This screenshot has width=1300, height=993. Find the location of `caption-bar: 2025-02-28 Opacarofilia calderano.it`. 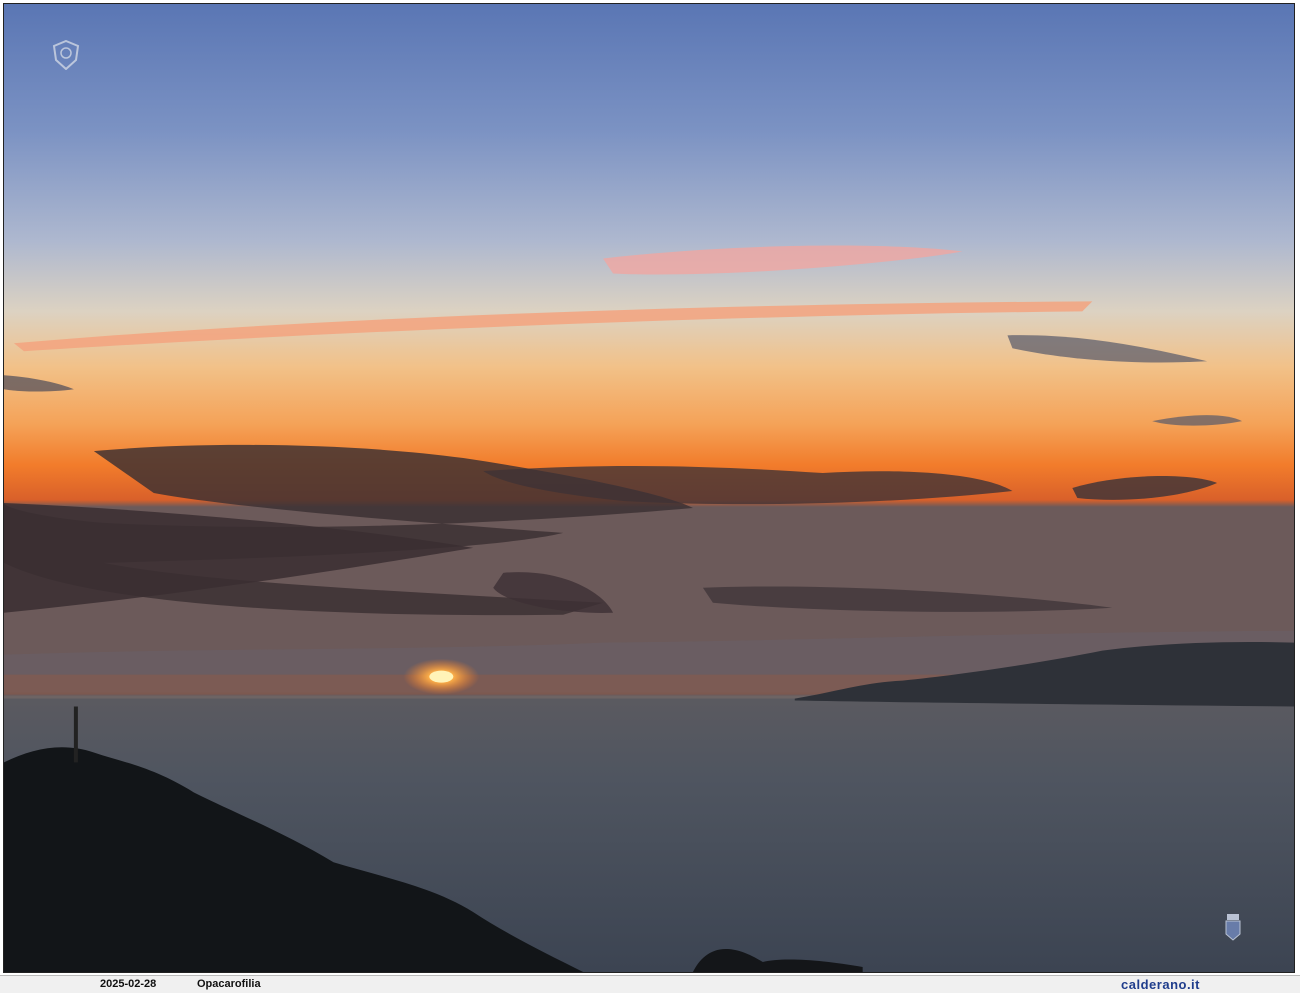

caption-bar: 2025-02-28 Opacarofilia calderano.it is located at coordinates (650, 984).